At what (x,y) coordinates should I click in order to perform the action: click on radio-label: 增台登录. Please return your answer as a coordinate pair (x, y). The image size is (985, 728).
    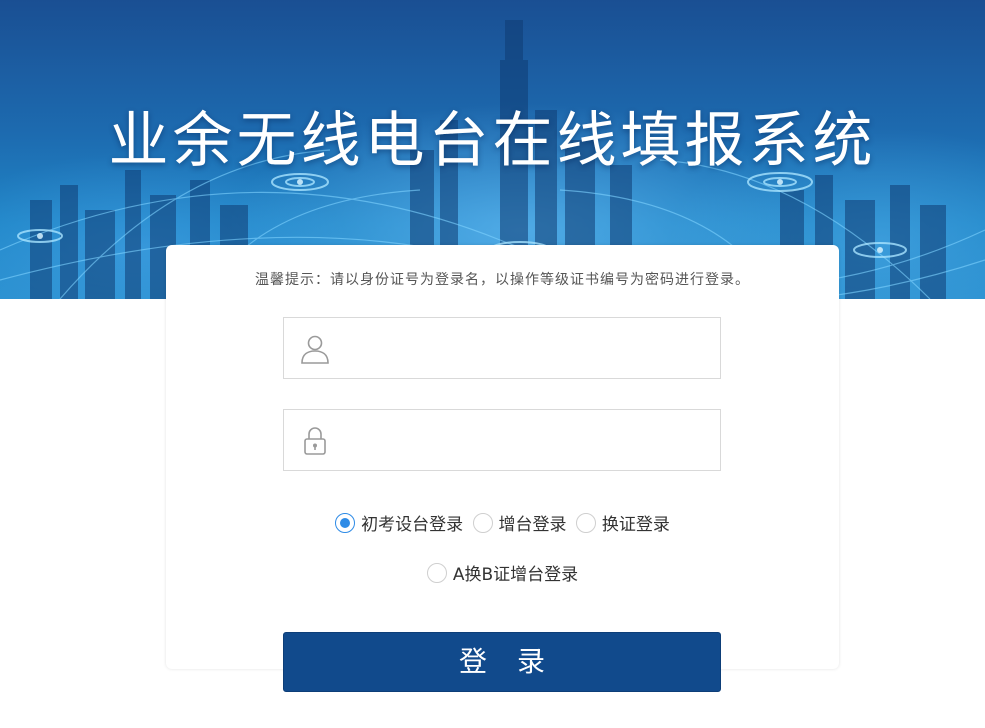
    Looking at the image, I should click on (532, 525).